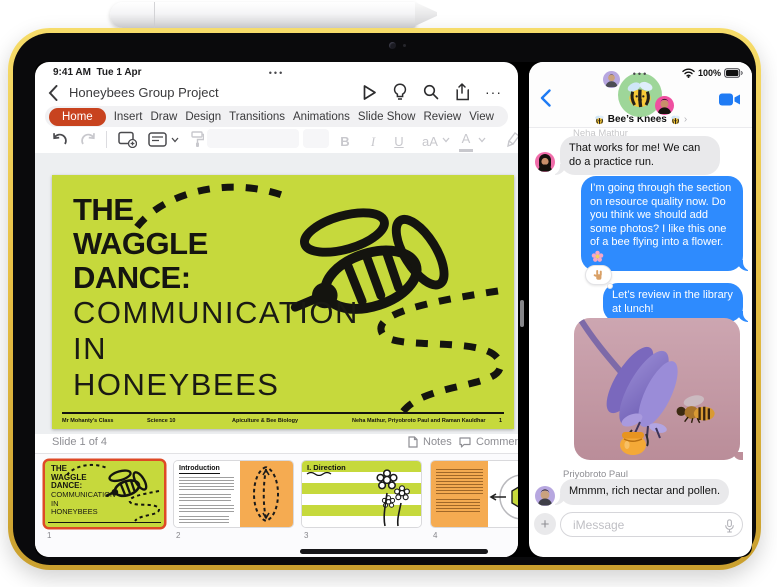 Image resolution: width=777 pixels, height=587 pixels. I want to click on thumb3-flower-doodles, so click(393, 498).